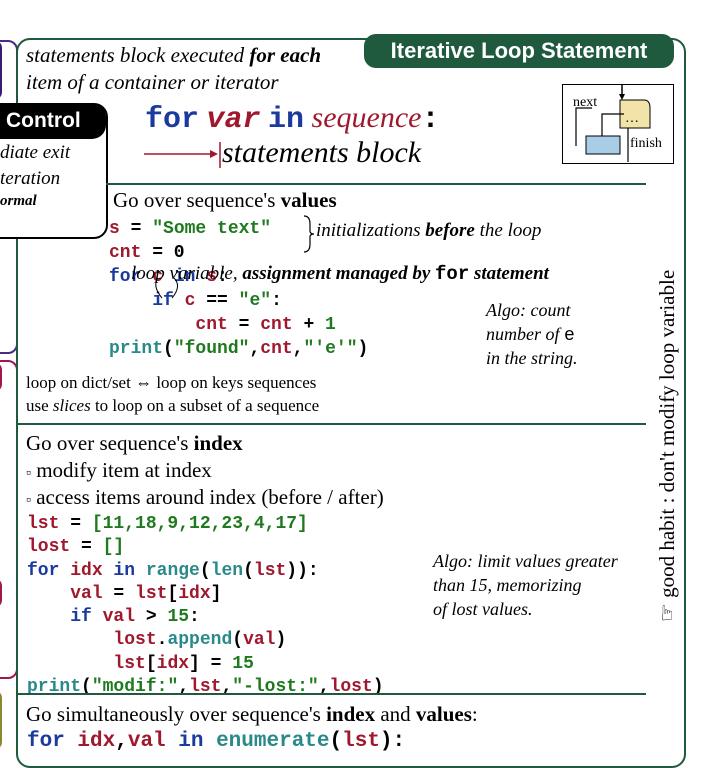  I want to click on algo-limit-line: of lost values., so click(483, 609).